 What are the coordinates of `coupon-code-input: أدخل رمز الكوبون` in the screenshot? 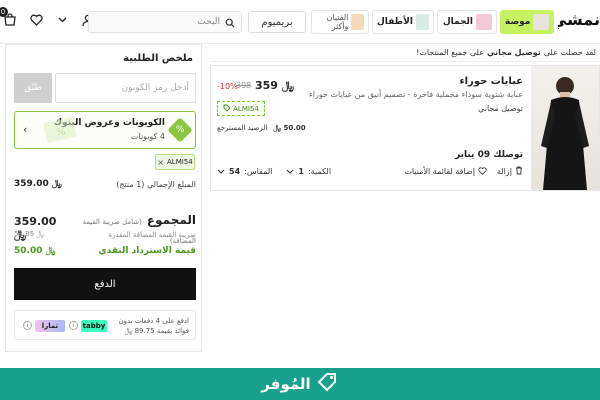 It's located at (125, 88).